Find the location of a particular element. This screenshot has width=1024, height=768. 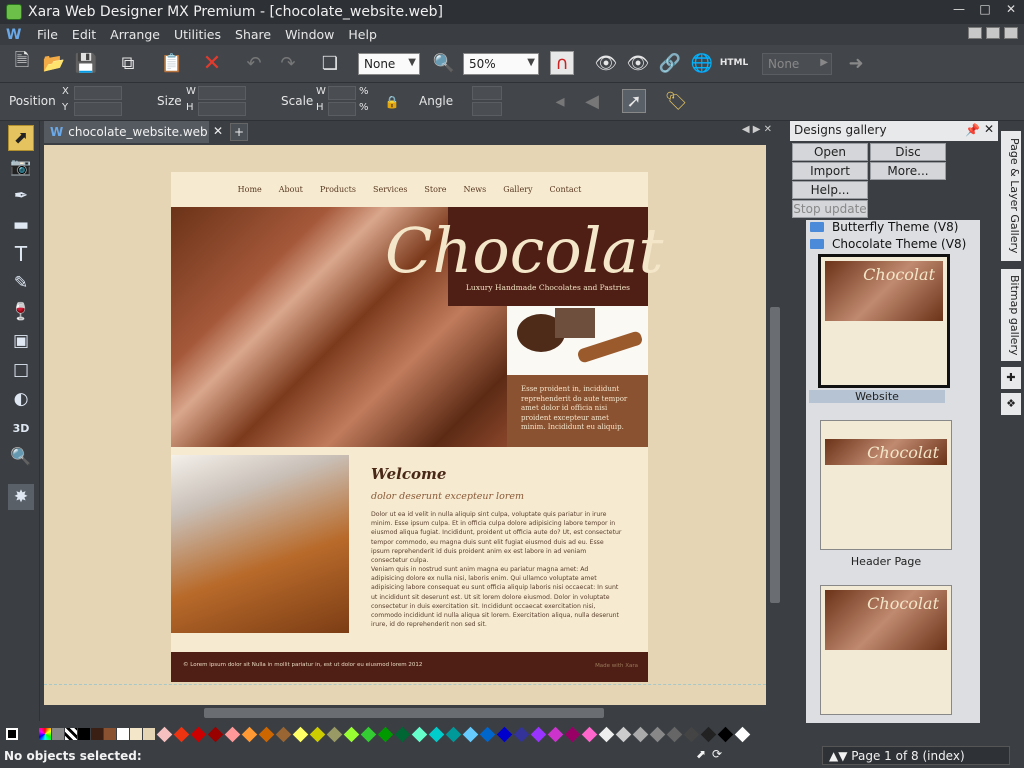

nav-store: Store is located at coordinates (435, 189).